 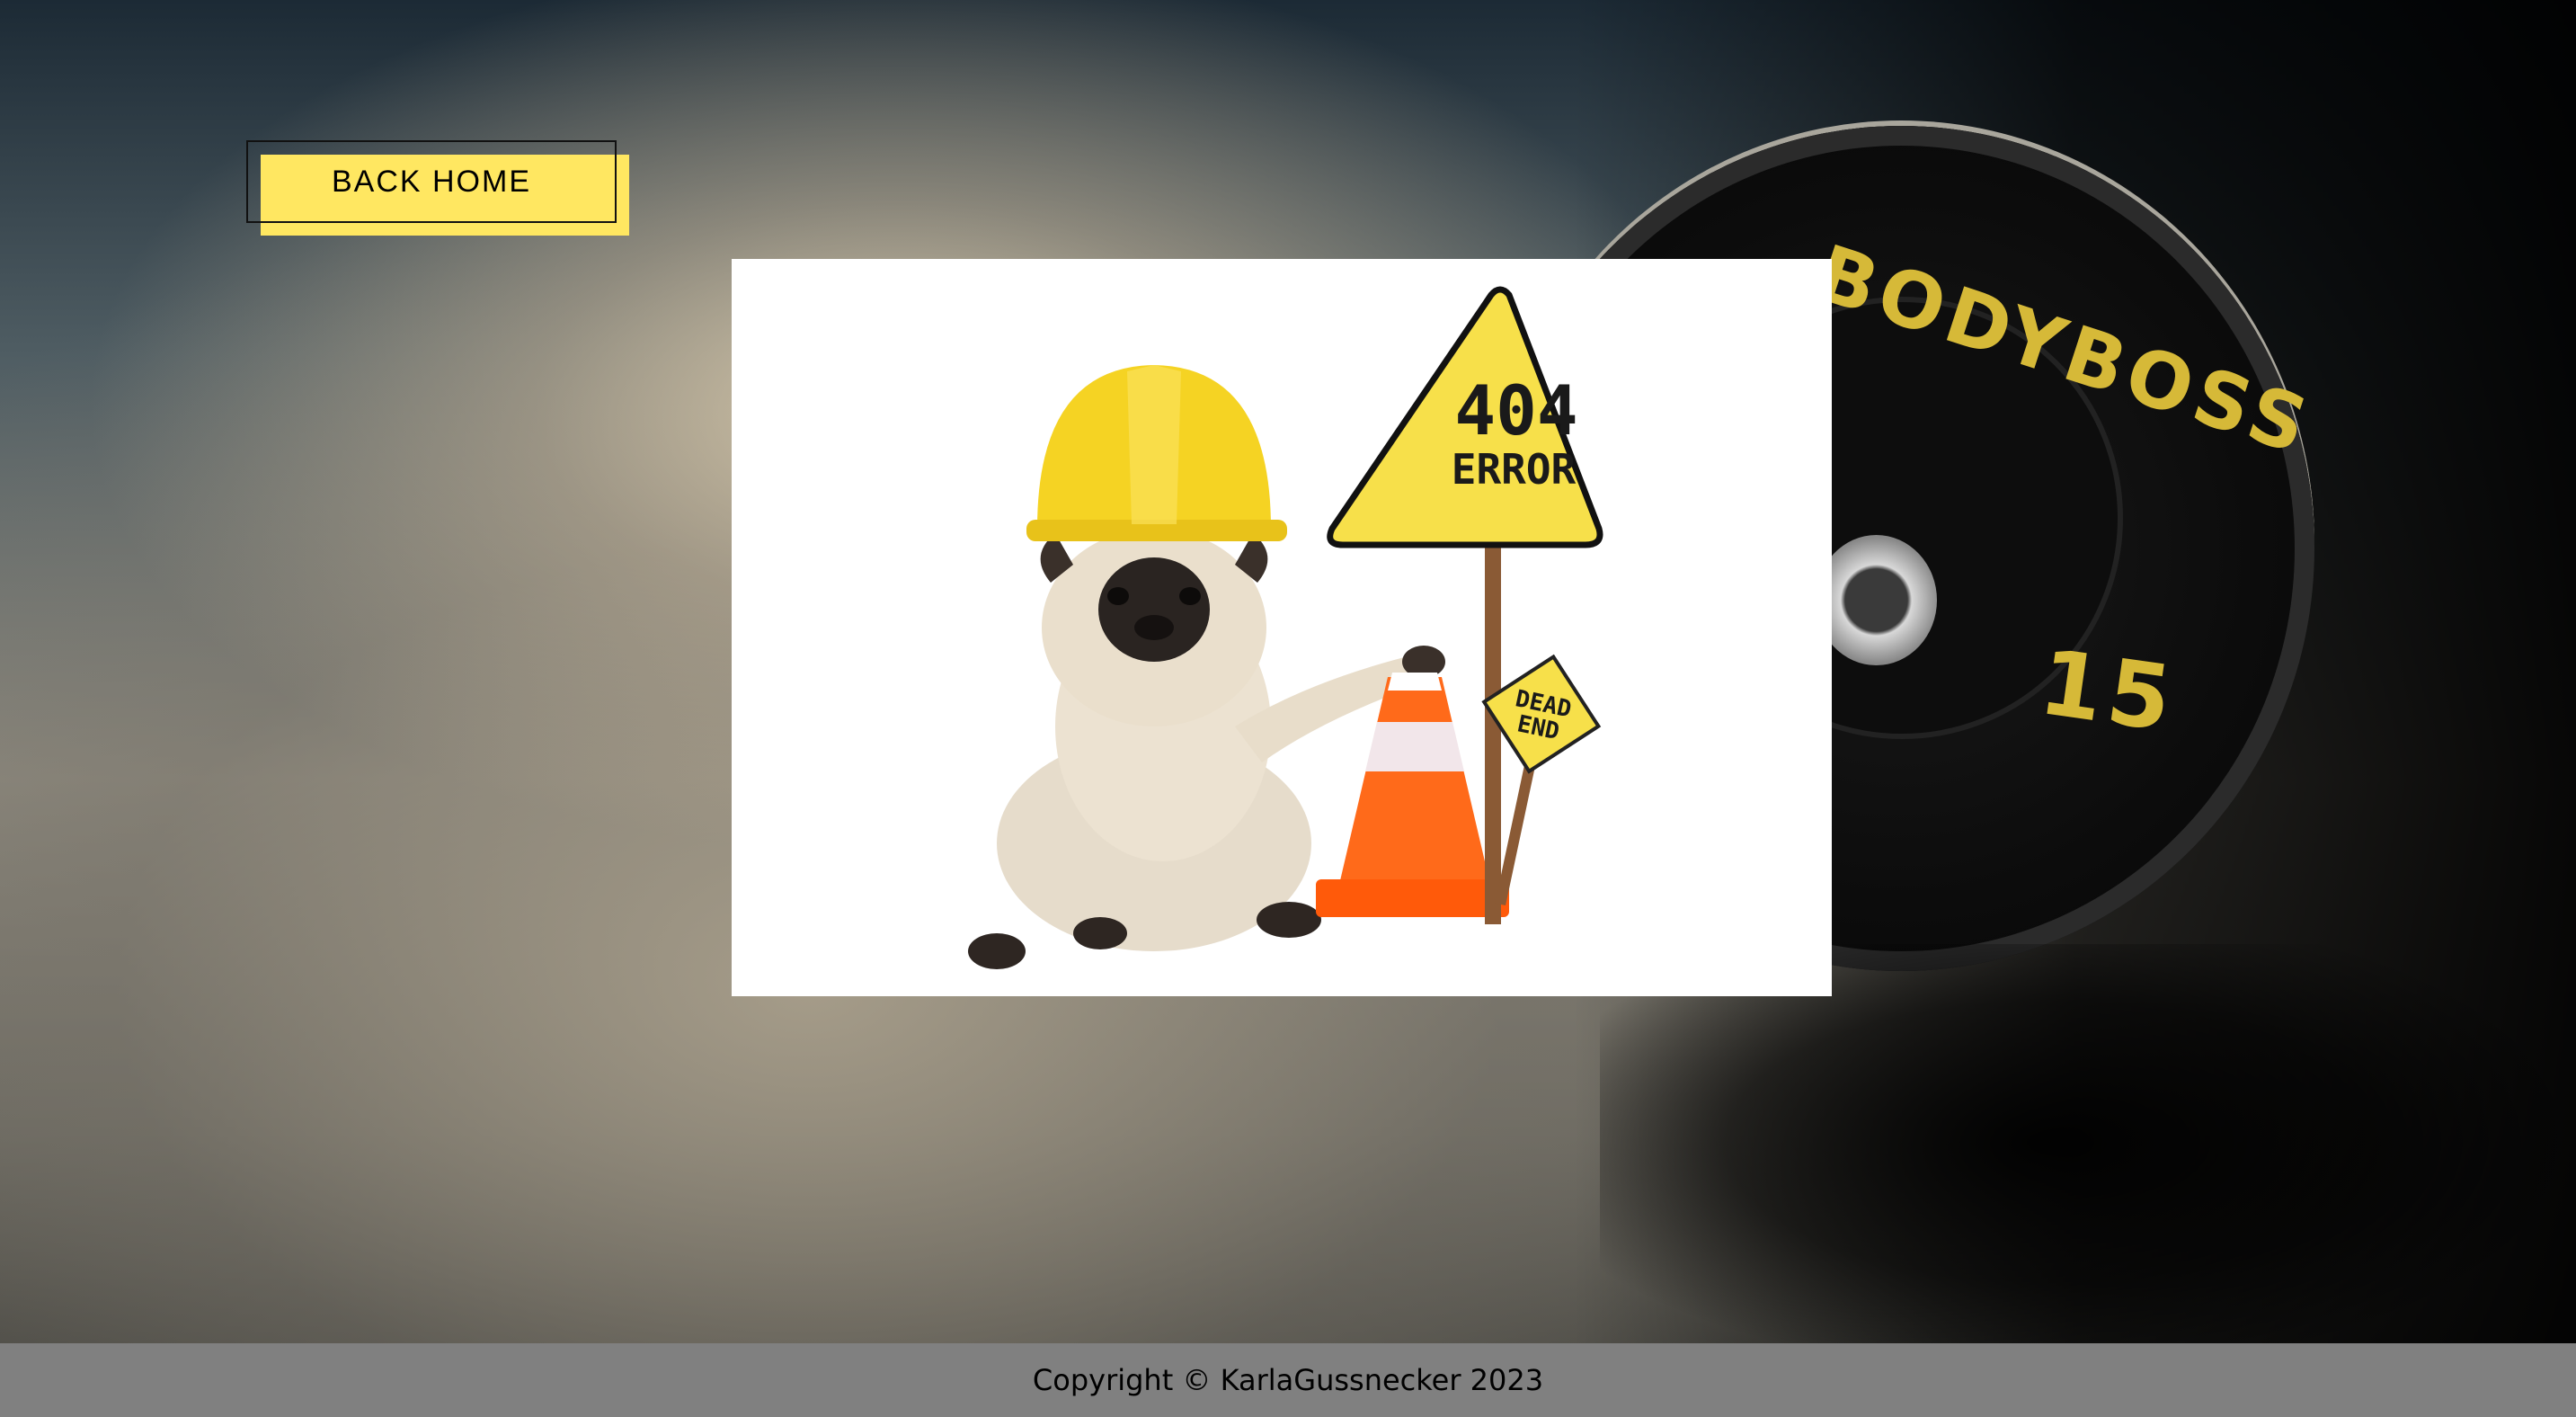 I want to click on error-sign-icon: 404 ERROR, so click(x=1465, y=417).